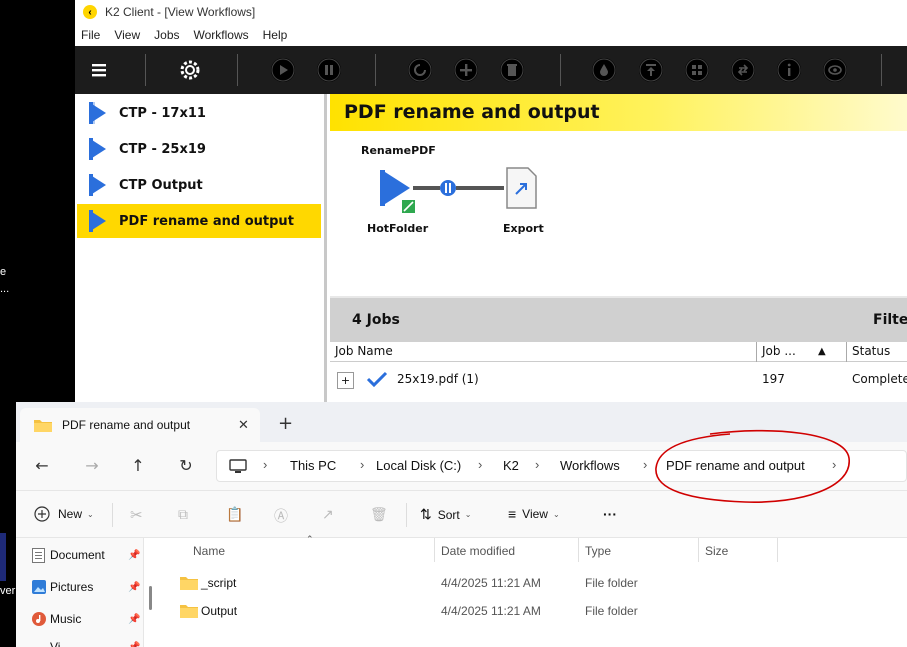 This screenshot has width=907, height=647. What do you see at coordinates (890, 320) in the screenshot?
I see `jobs-filter-button: Filter` at bounding box center [890, 320].